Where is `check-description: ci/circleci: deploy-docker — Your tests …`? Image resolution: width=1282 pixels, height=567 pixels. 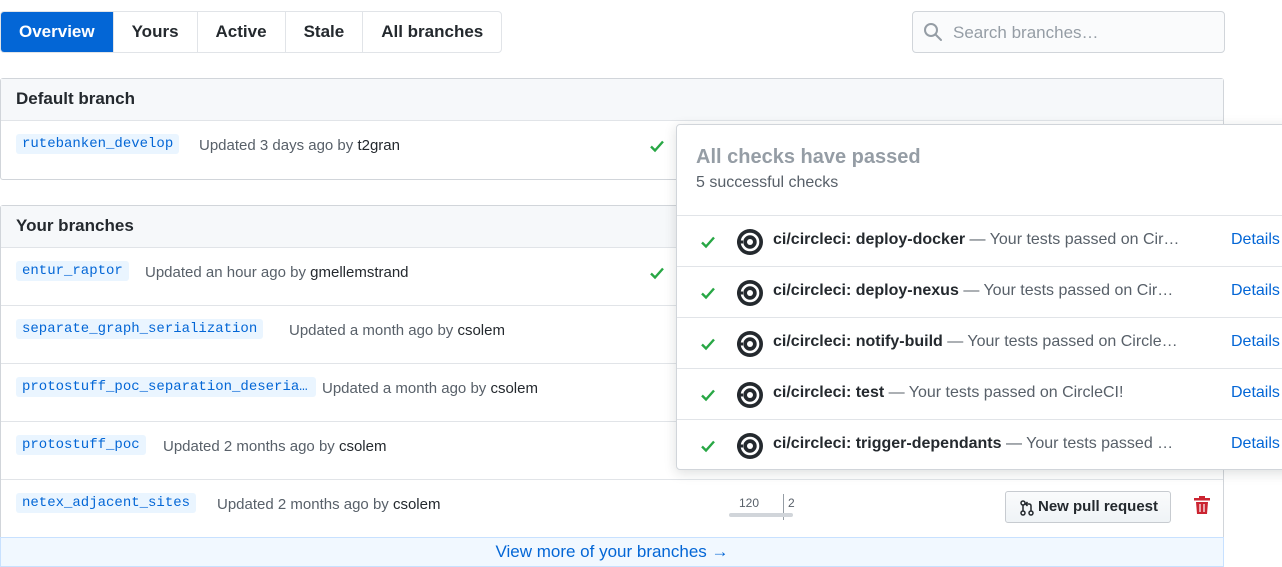
check-description: ci/circleci: deploy-docker — Your tests … is located at coordinates (977, 240).